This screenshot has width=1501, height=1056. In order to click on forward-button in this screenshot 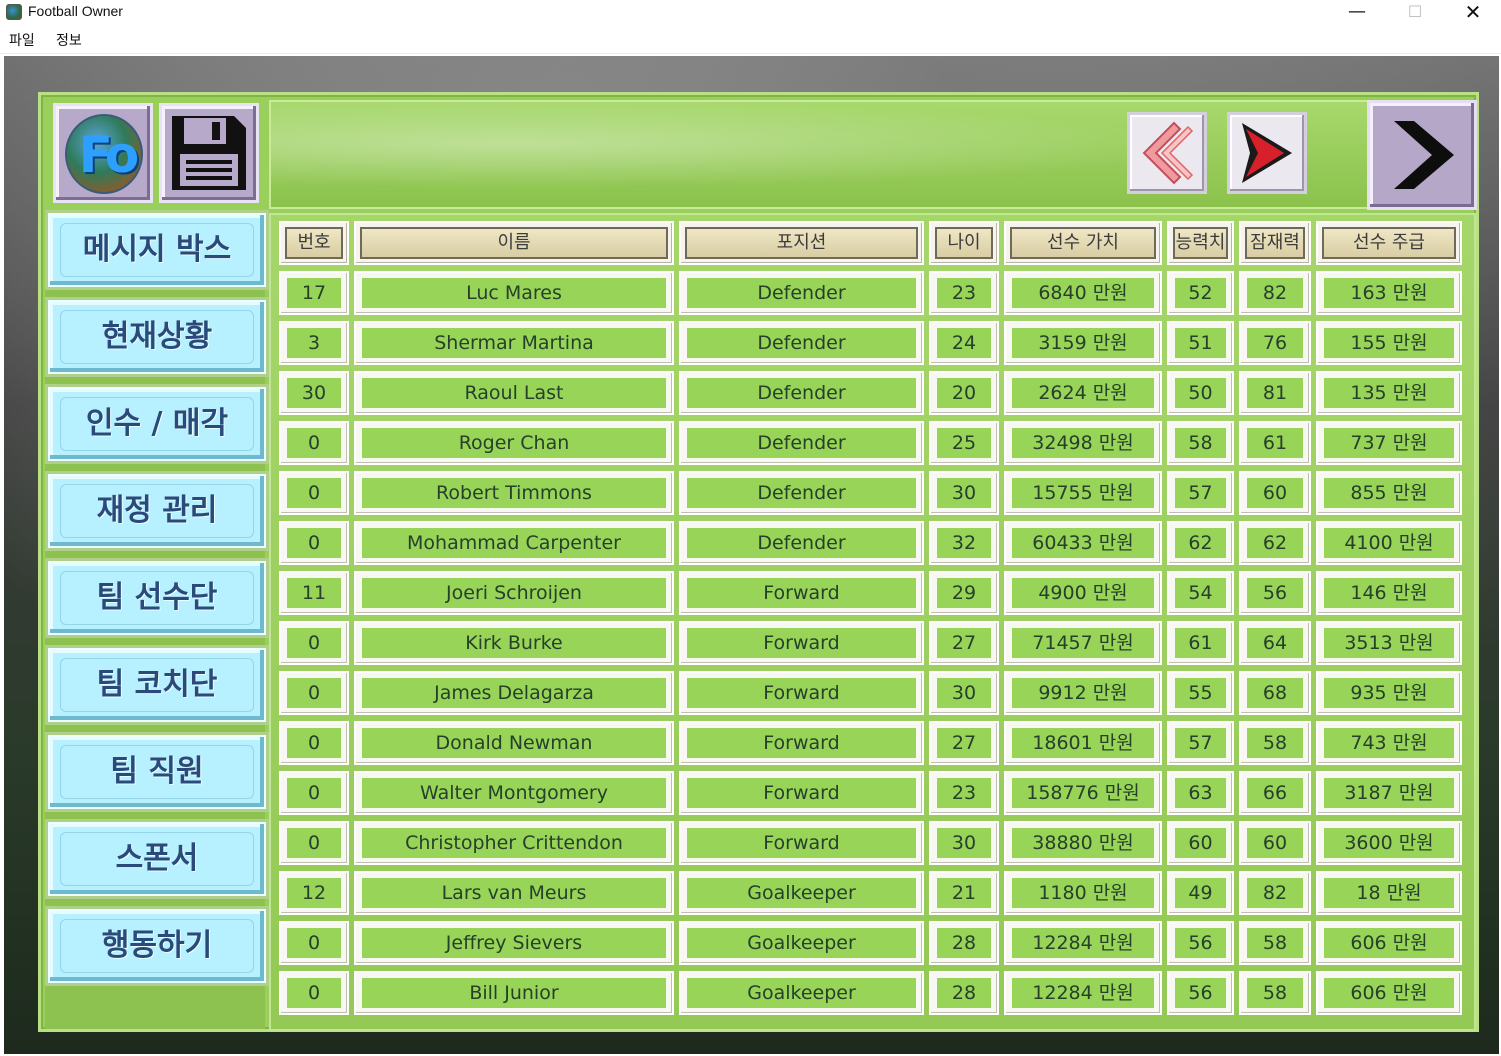, I will do `click(1422, 155)`.